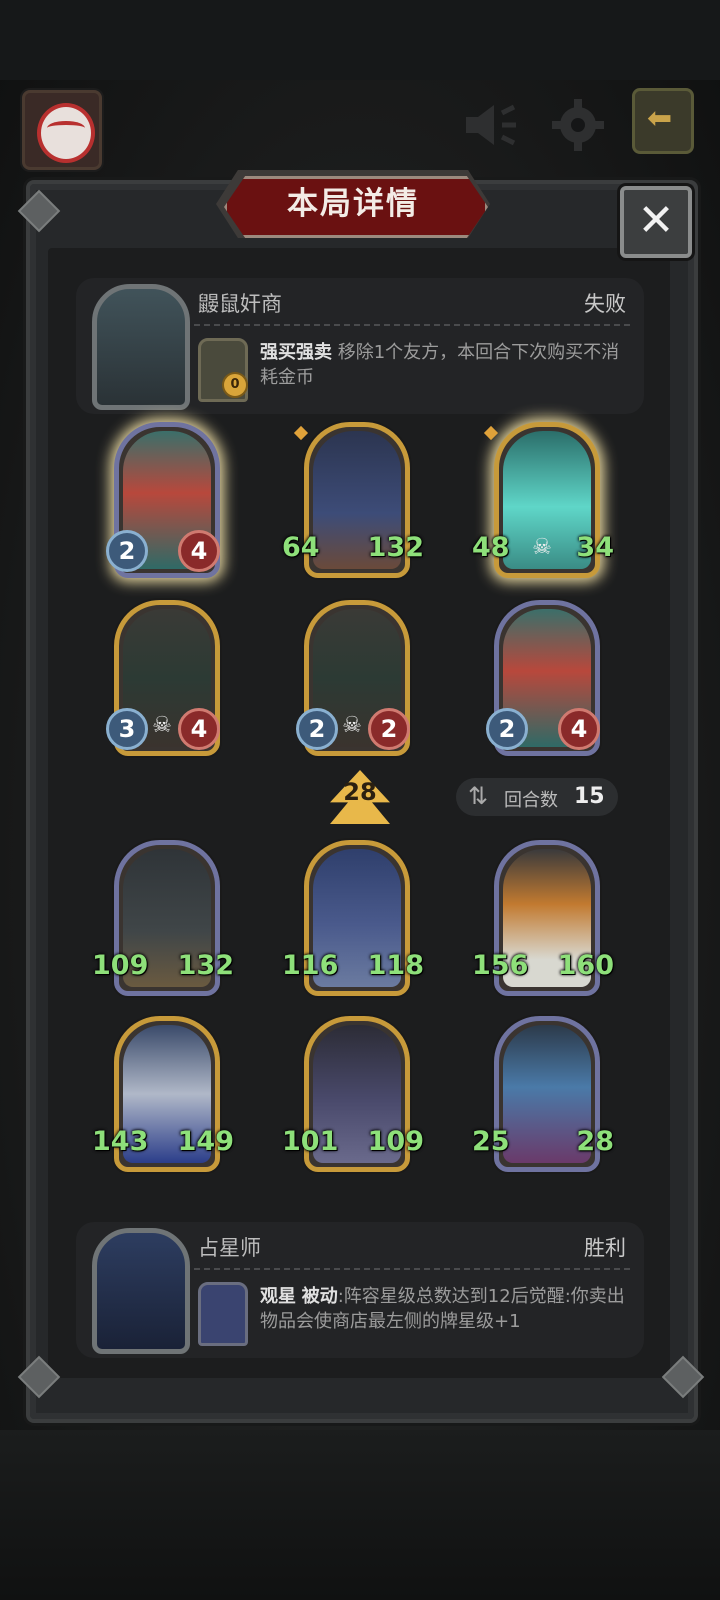 Image resolution: width=720 pixels, height=1600 pixels. Describe the element at coordinates (543, 917) in the screenshot. I see `player-unit-card: 156 160` at that location.